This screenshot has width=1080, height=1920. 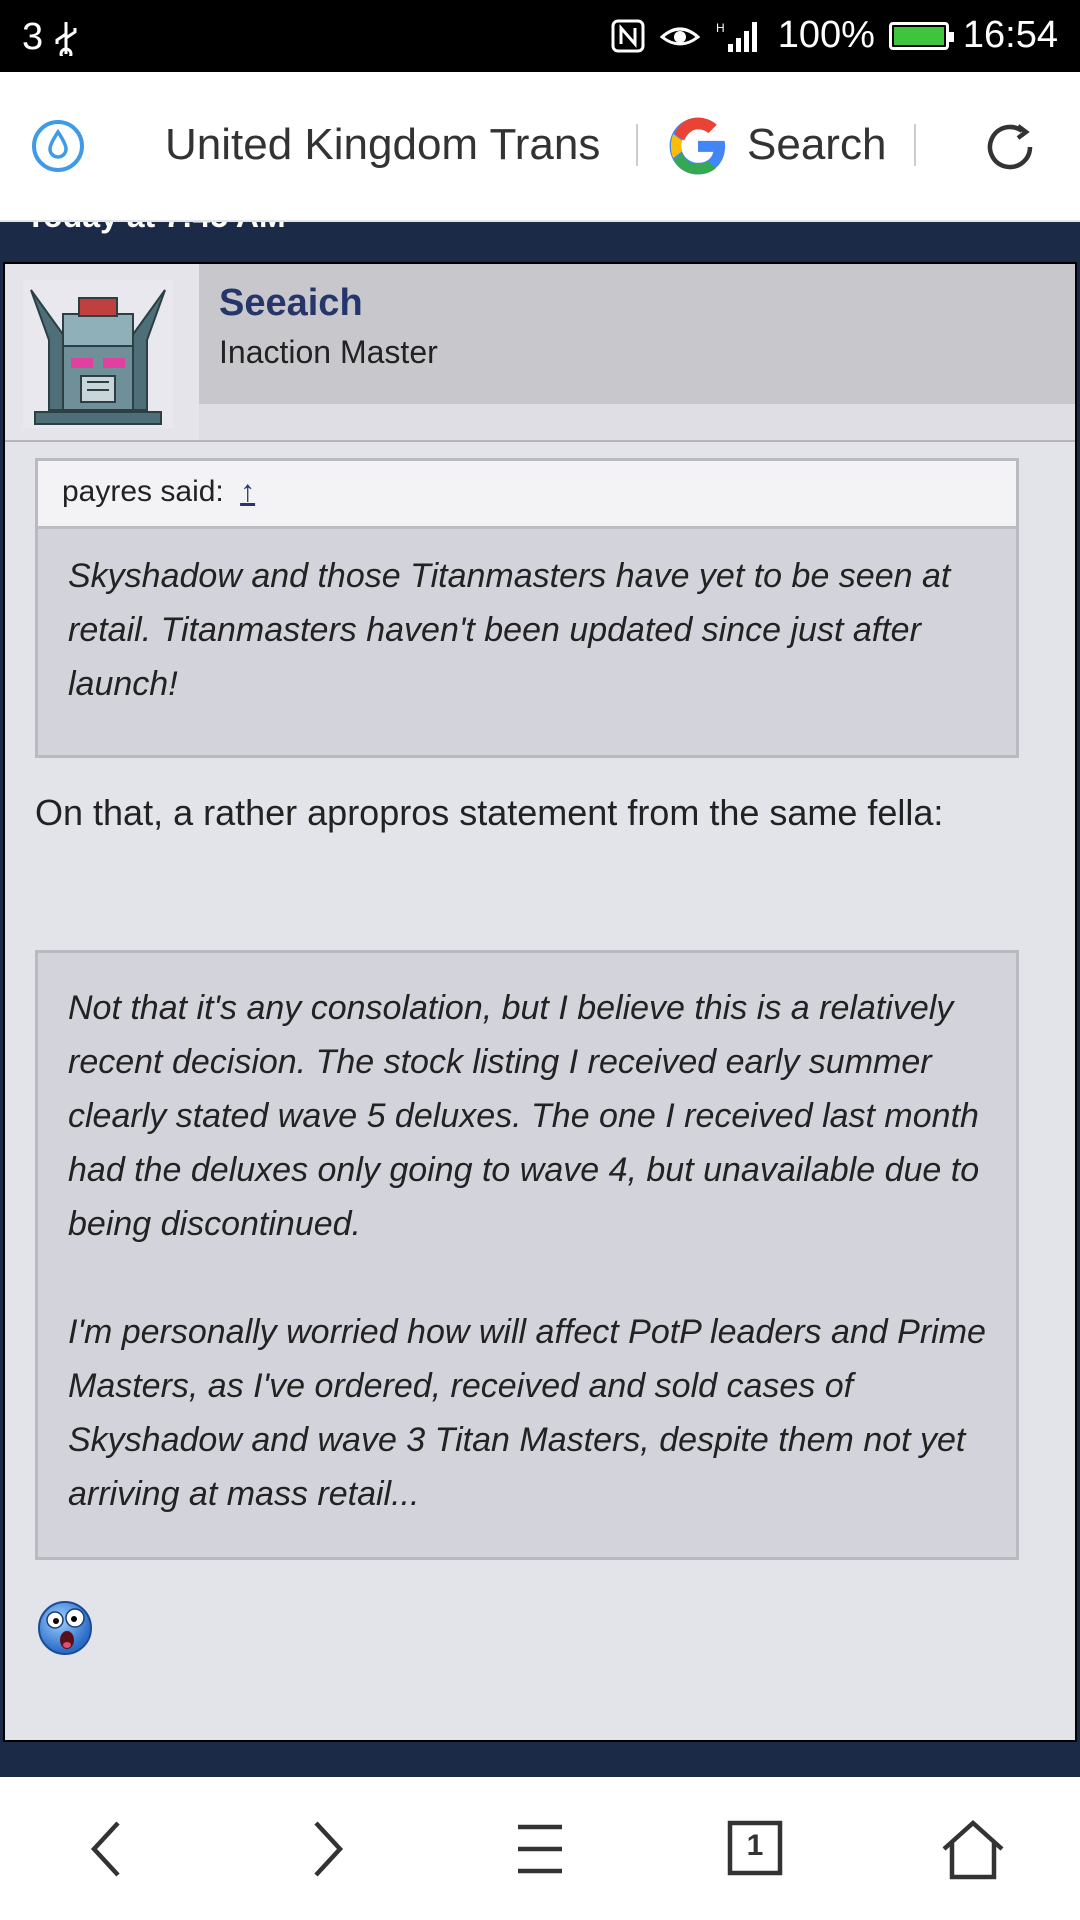 What do you see at coordinates (327, 1849) in the screenshot?
I see `forward-icon` at bounding box center [327, 1849].